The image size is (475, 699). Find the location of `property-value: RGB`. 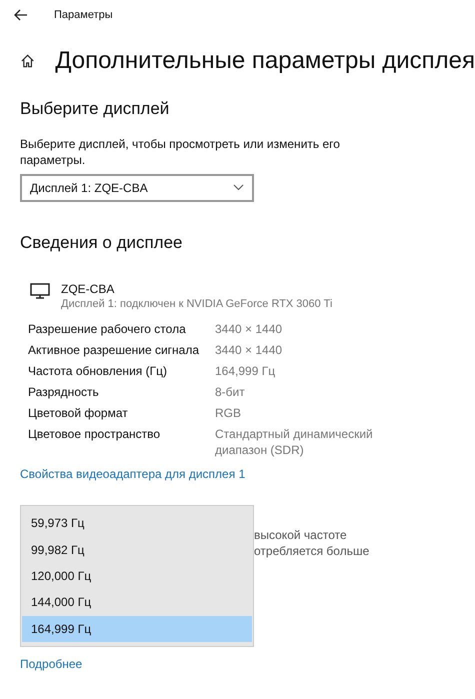

property-value: RGB is located at coordinates (228, 412).